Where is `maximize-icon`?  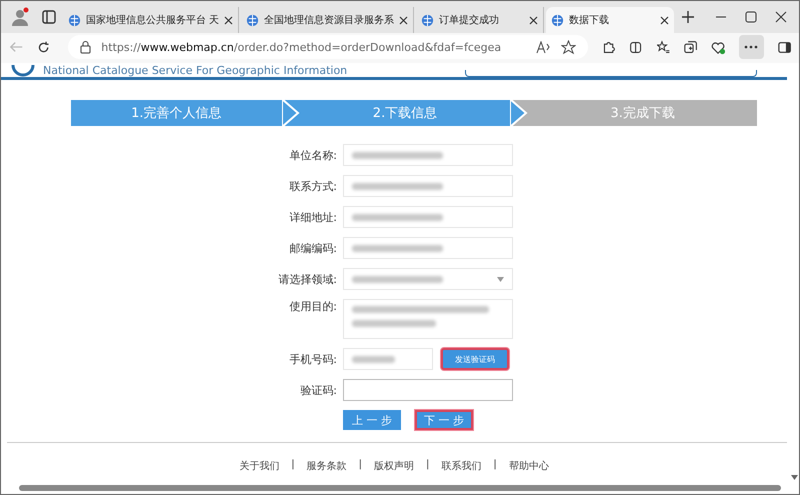
maximize-icon is located at coordinates (751, 17).